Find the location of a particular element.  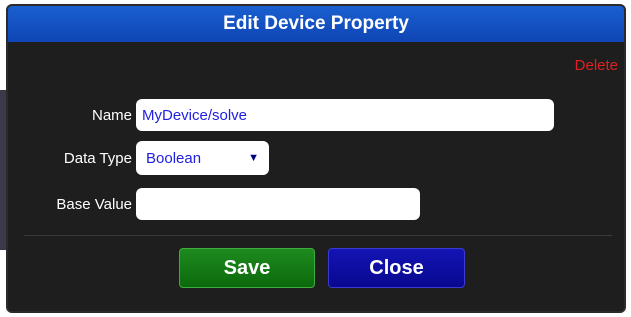

form-divider is located at coordinates (318, 235).